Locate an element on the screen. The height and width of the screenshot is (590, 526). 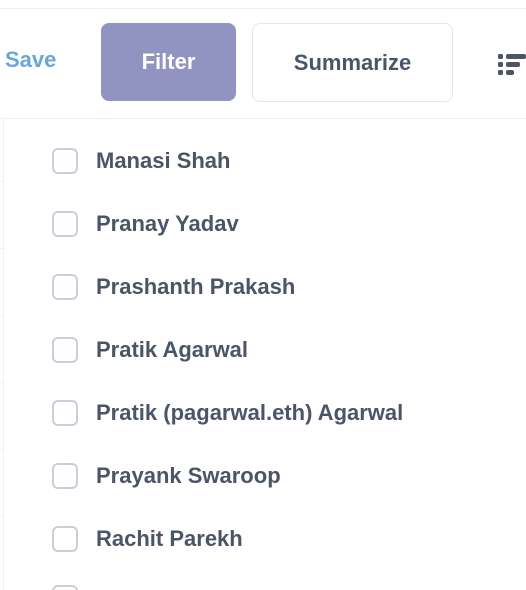
list-icon is located at coordinates (511, 64).